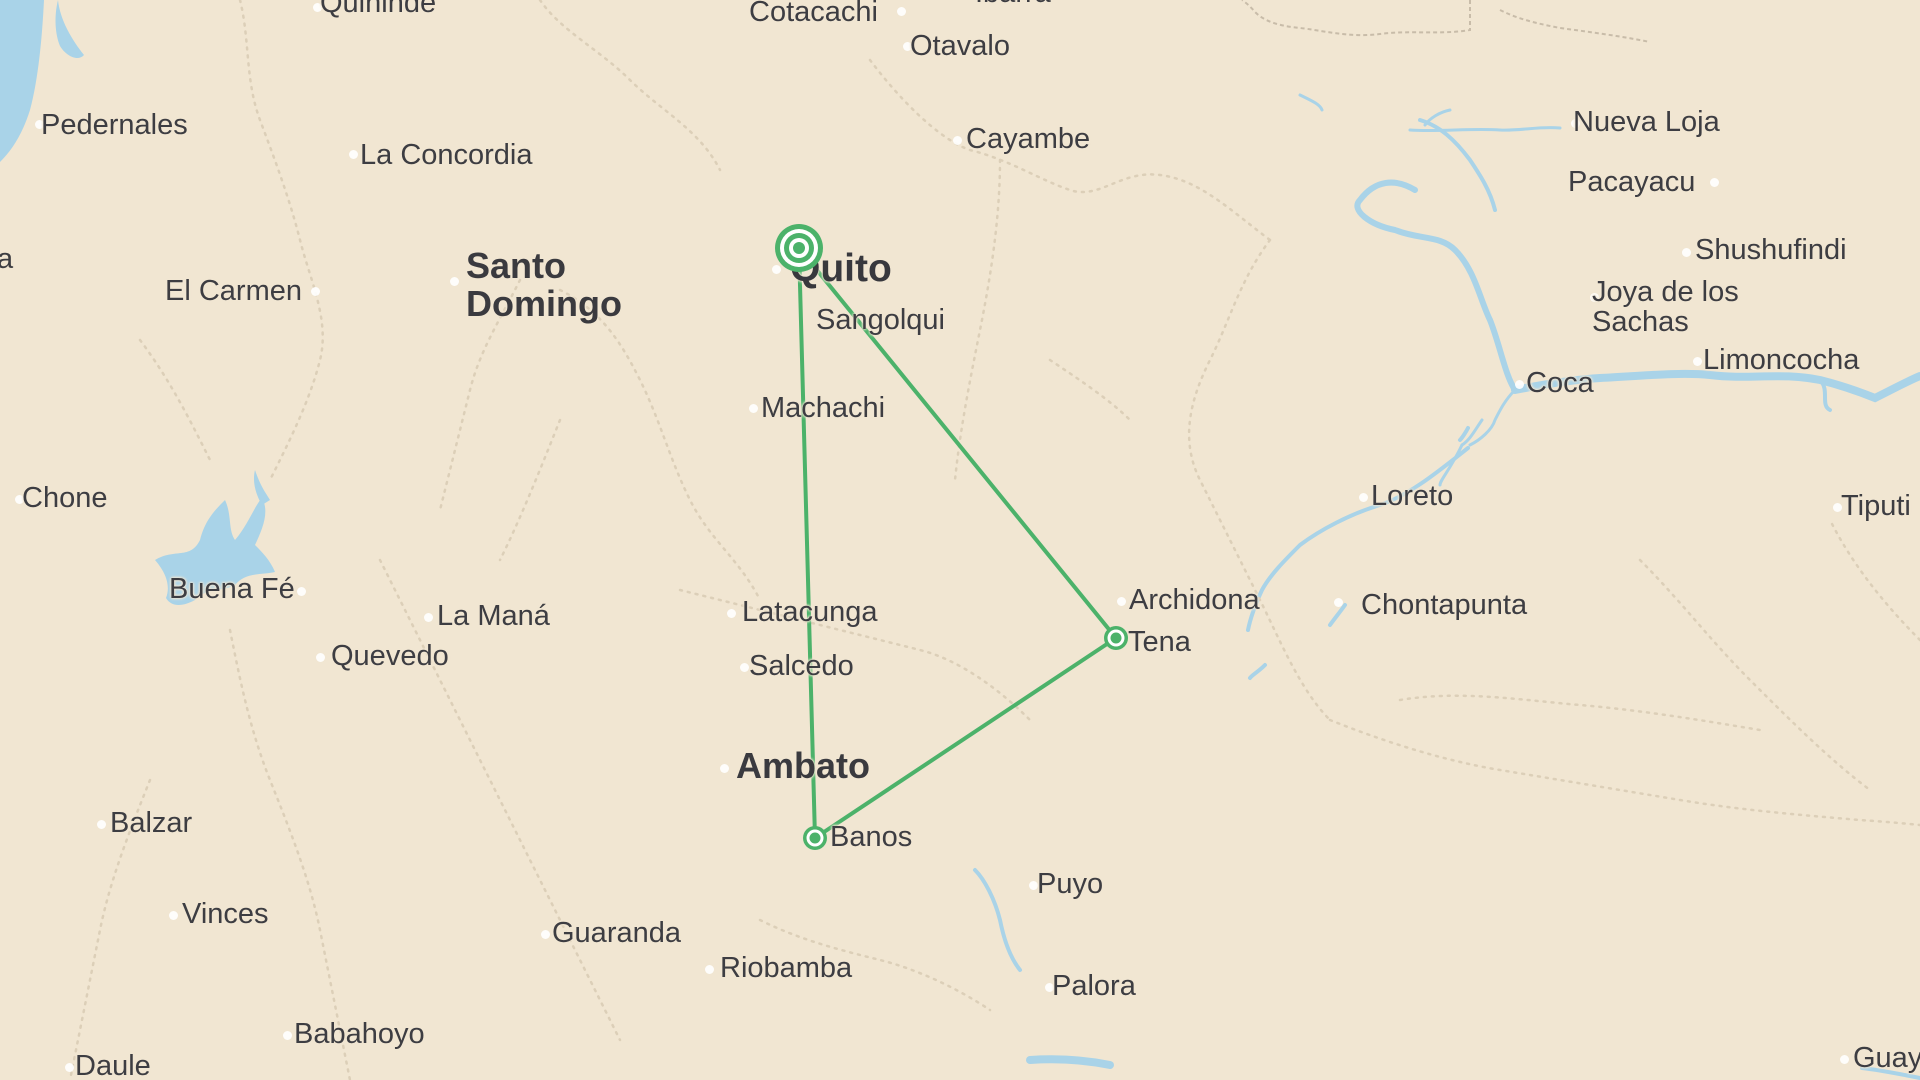  Describe the element at coordinates (786, 968) in the screenshot. I see `place-label-riobamba: Riobamba` at that location.